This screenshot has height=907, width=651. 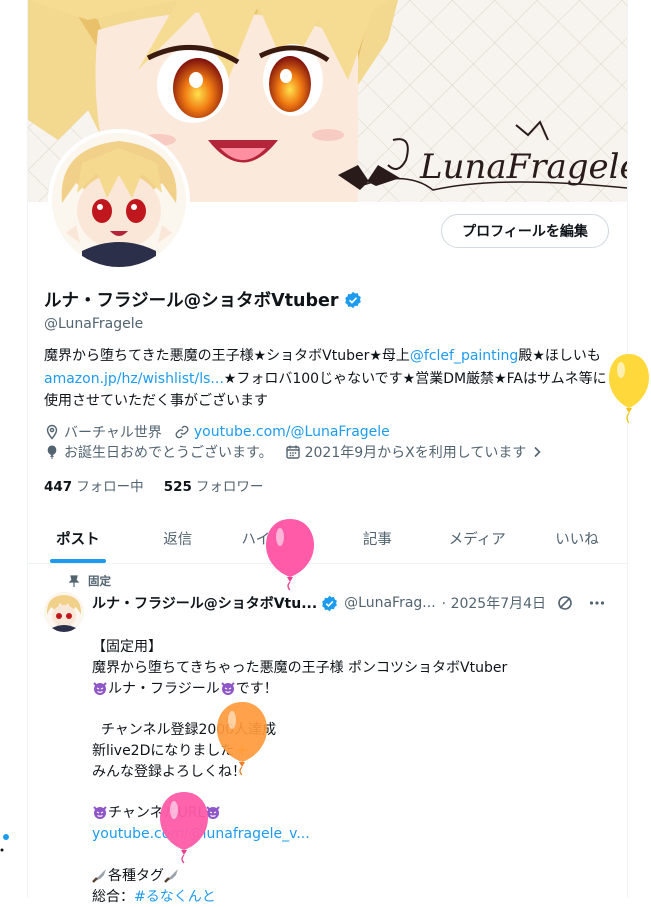 What do you see at coordinates (329, 603) in the screenshot?
I see `tweet-verified-badge-icon` at bounding box center [329, 603].